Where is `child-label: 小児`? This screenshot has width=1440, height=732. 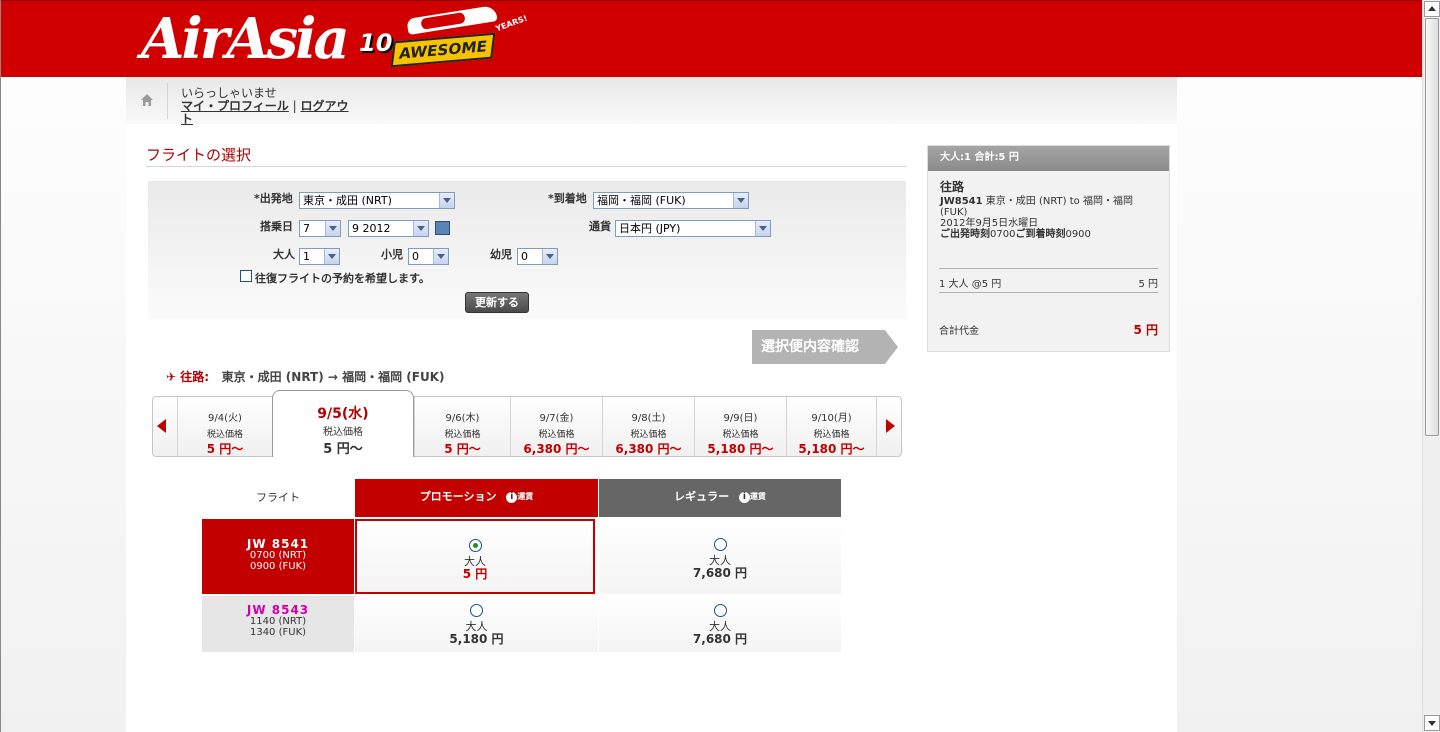
child-label: 小児 is located at coordinates (392, 254).